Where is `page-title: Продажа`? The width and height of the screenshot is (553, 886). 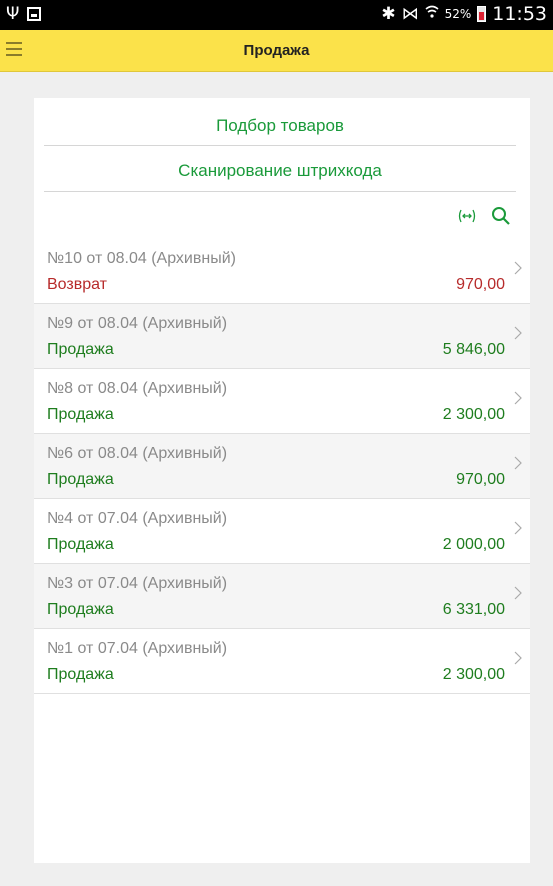 page-title: Продажа is located at coordinates (276, 50).